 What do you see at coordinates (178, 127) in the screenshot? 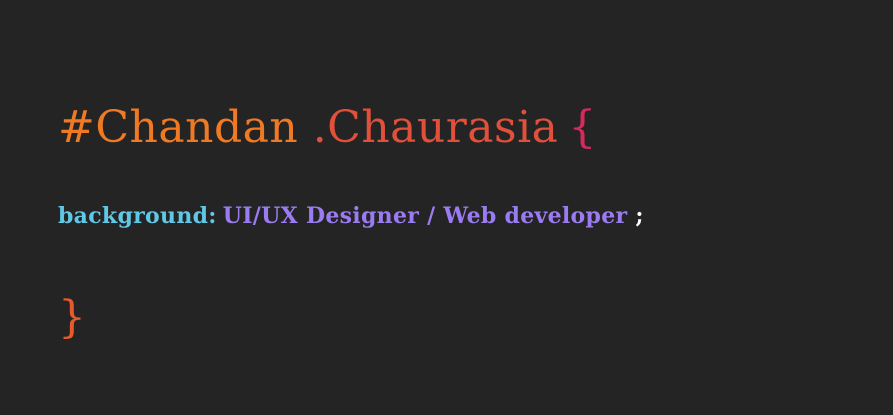
I see `id-selector: #Chandan` at bounding box center [178, 127].